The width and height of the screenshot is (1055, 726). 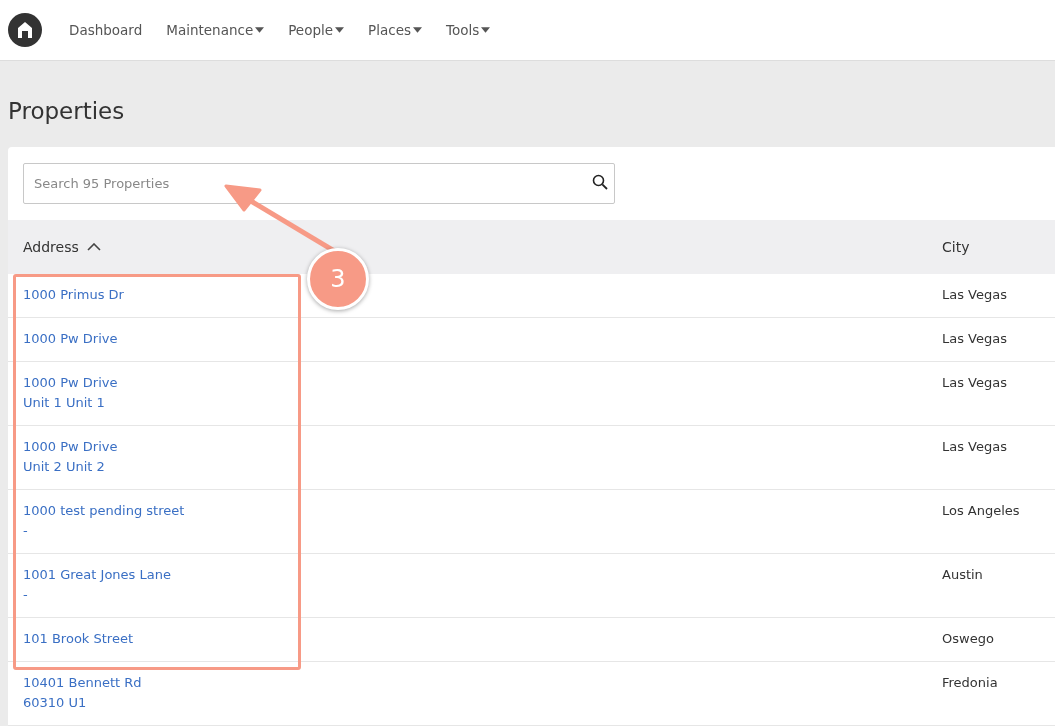 I want to click on table-cell-text: Los Angeles, so click(x=981, y=511).